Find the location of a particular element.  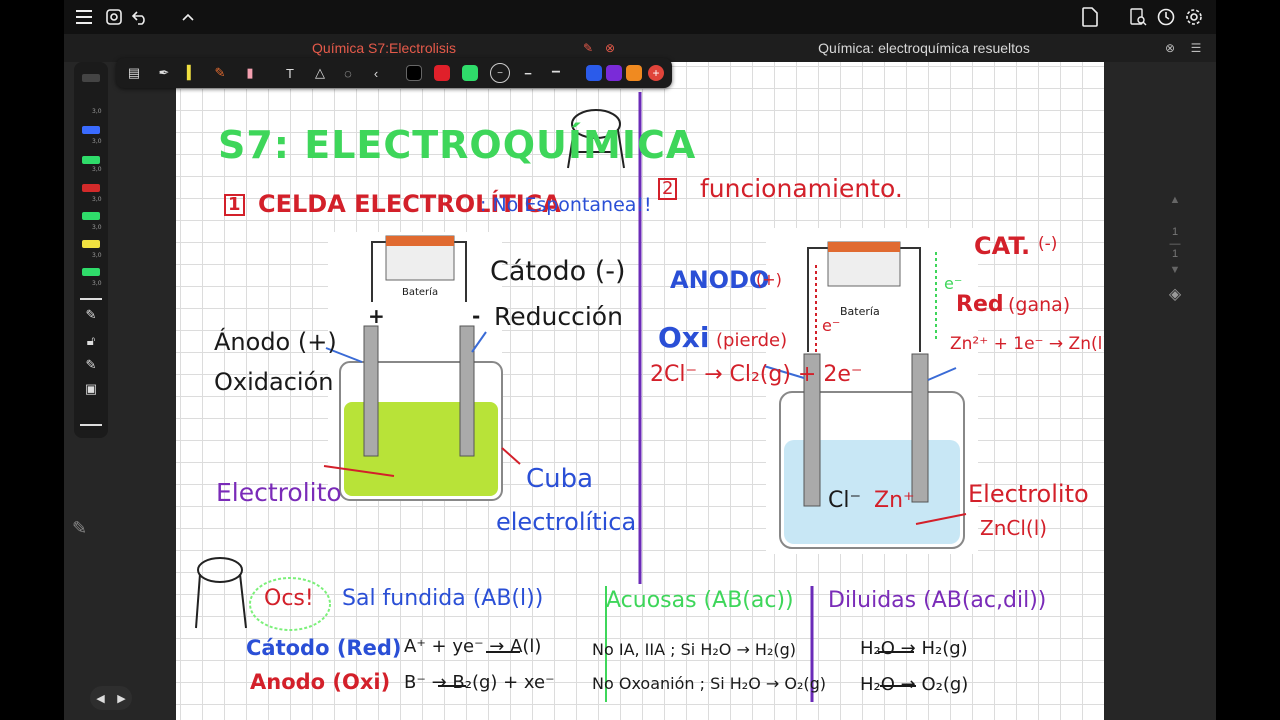

zinc-ion: Zn⁺ is located at coordinates (894, 500).